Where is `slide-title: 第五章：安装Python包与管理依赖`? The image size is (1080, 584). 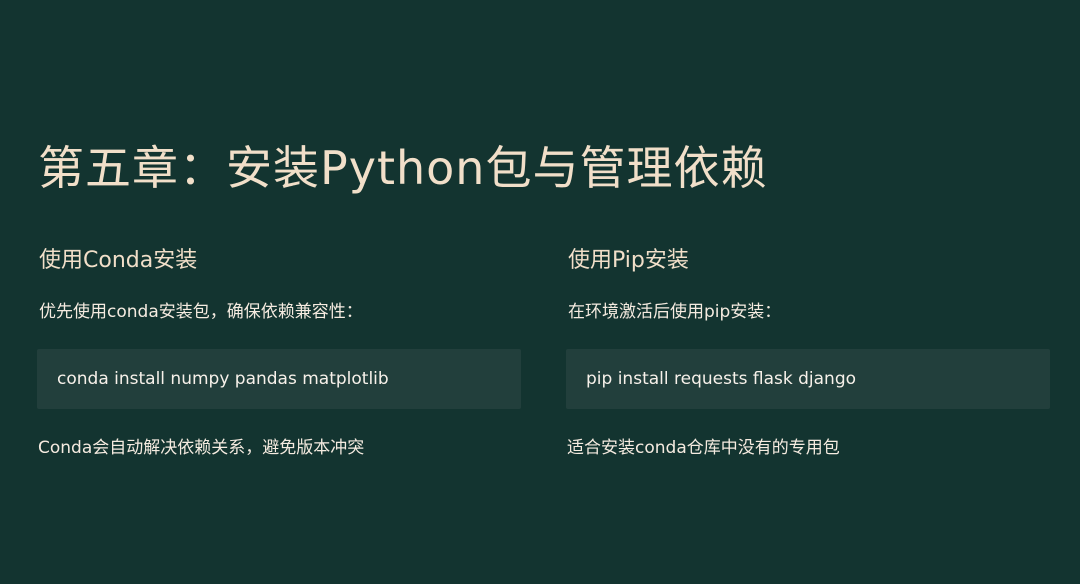 slide-title: 第五章：安装Python包与管理依赖 is located at coordinates (403, 168).